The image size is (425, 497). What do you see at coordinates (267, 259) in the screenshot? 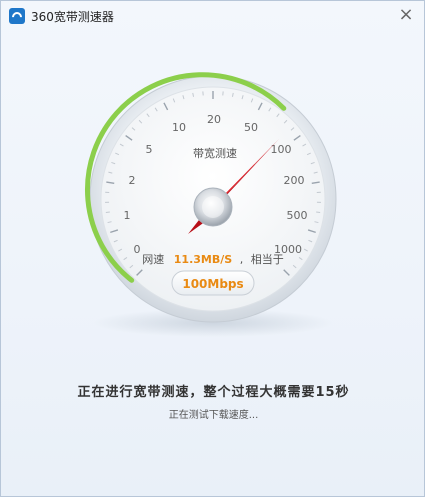
I see `net-speed-suffix: 相当于` at bounding box center [267, 259].